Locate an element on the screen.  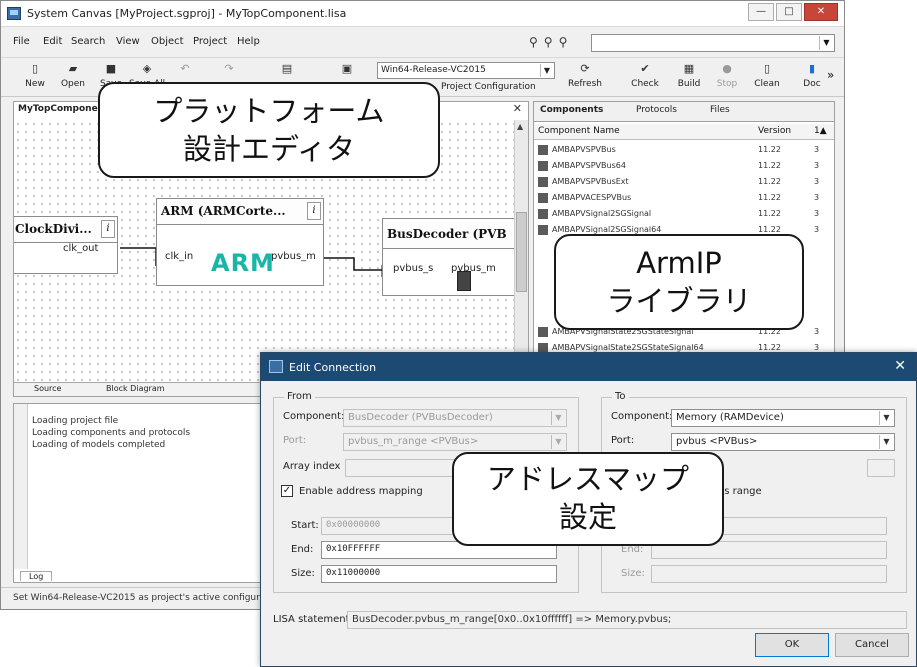
callout-text: ライブラリ is located at coordinates (679, 301).